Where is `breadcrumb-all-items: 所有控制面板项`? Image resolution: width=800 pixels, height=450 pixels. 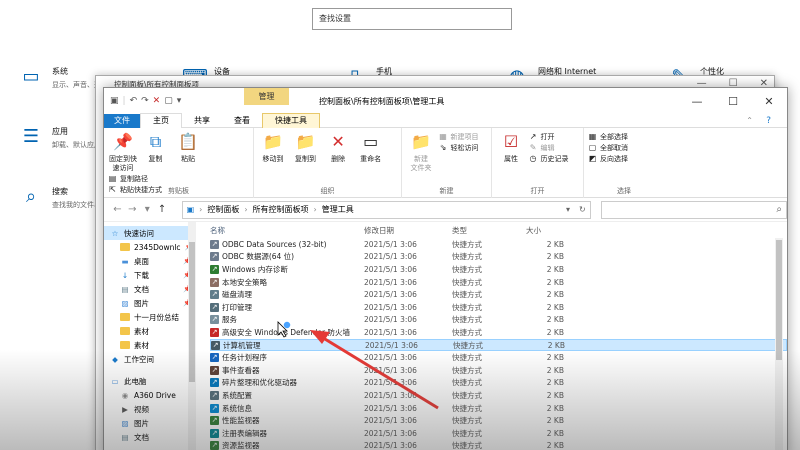
breadcrumb-all-items: 所有控制面板项 is located at coordinates (281, 209).